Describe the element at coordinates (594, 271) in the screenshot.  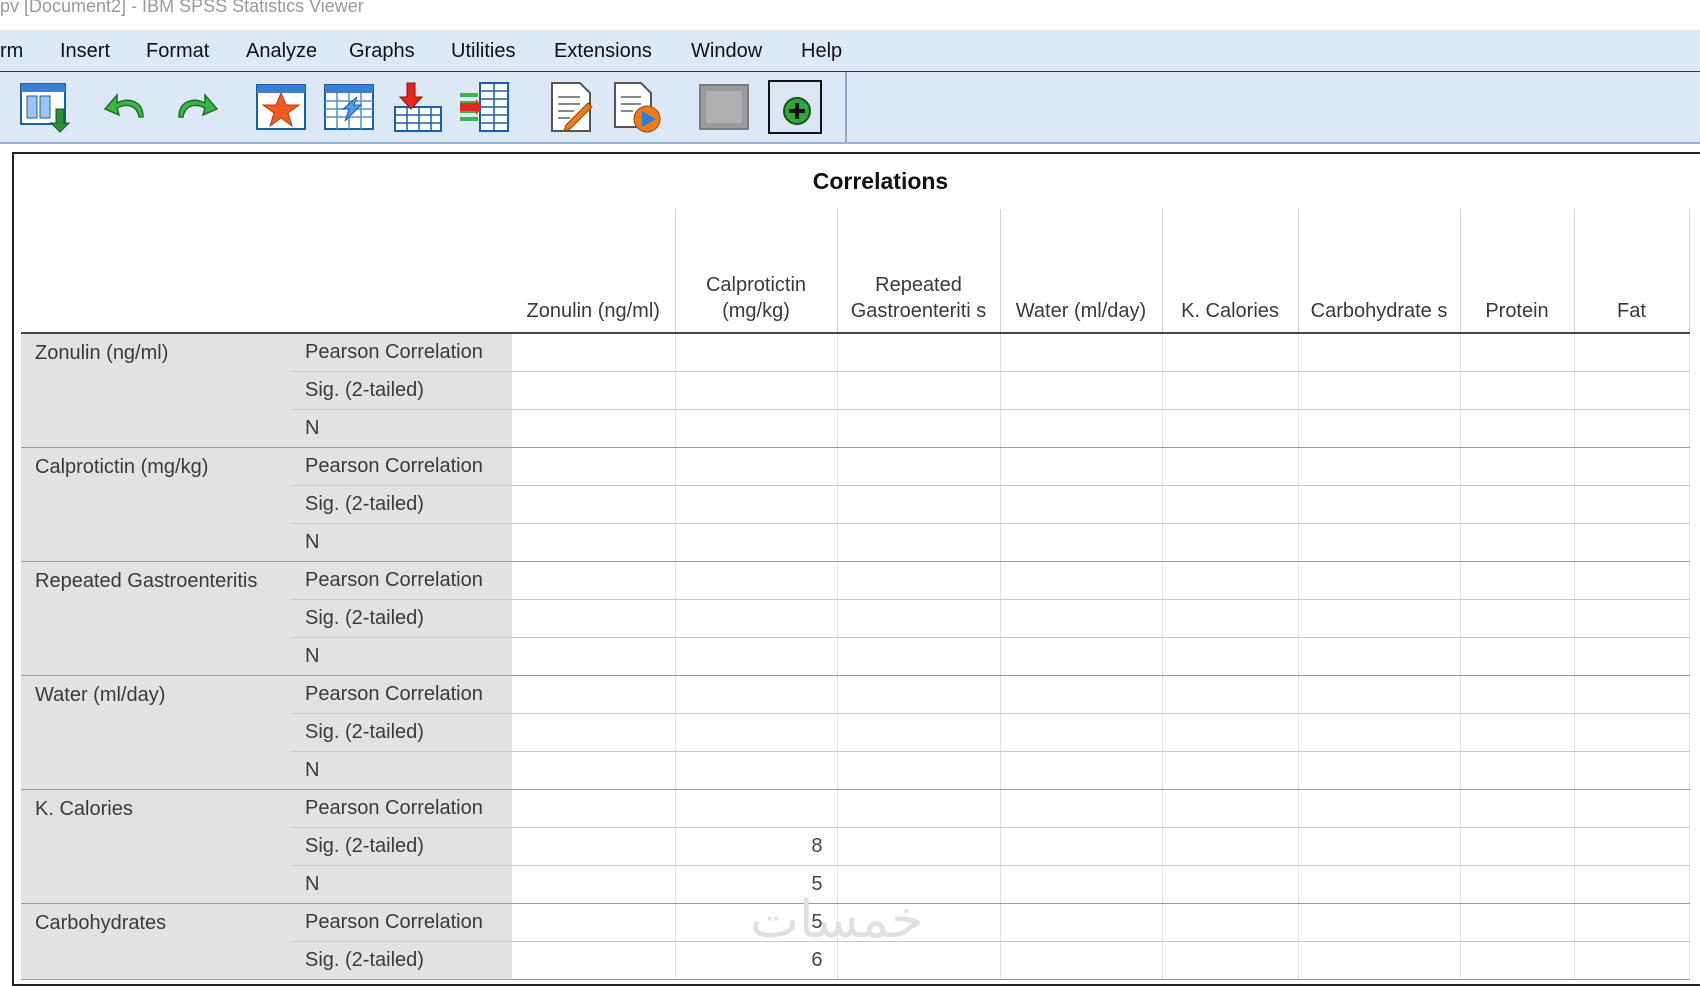
I see `column-header: Zonulin (ng/ml)` at that location.